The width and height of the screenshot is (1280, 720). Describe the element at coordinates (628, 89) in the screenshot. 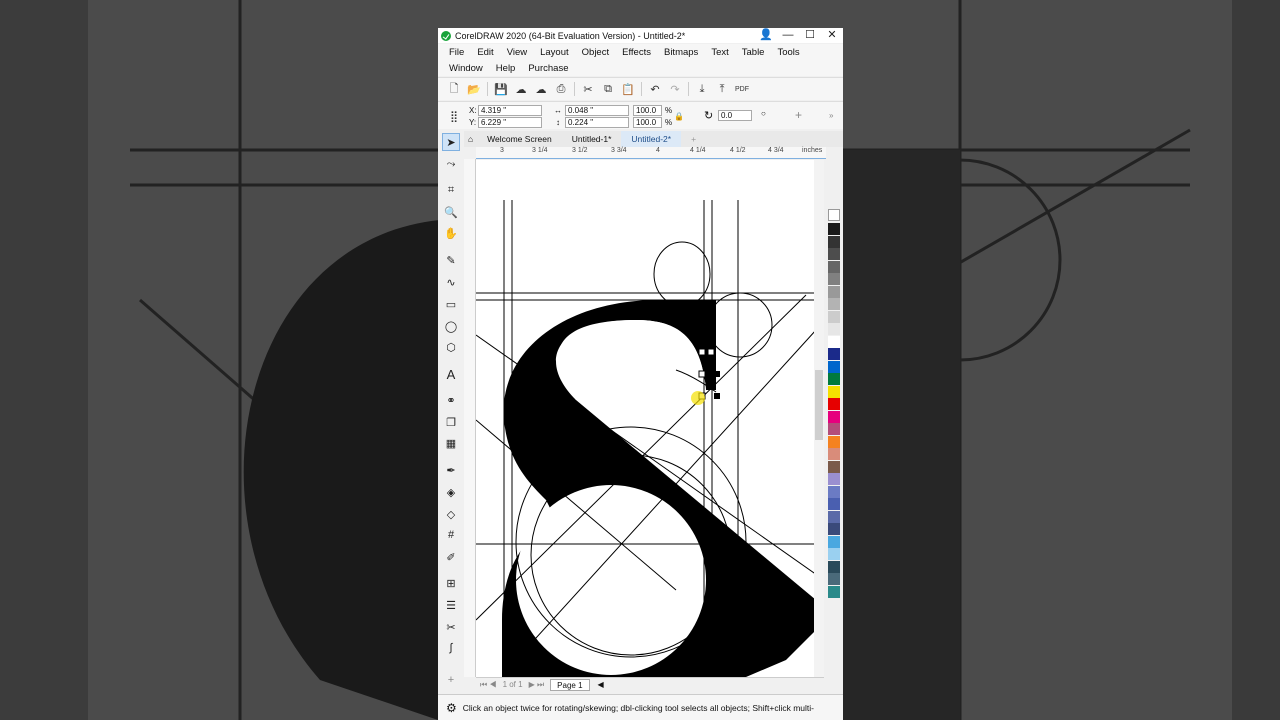

I see `paste-icon: 📋` at that location.